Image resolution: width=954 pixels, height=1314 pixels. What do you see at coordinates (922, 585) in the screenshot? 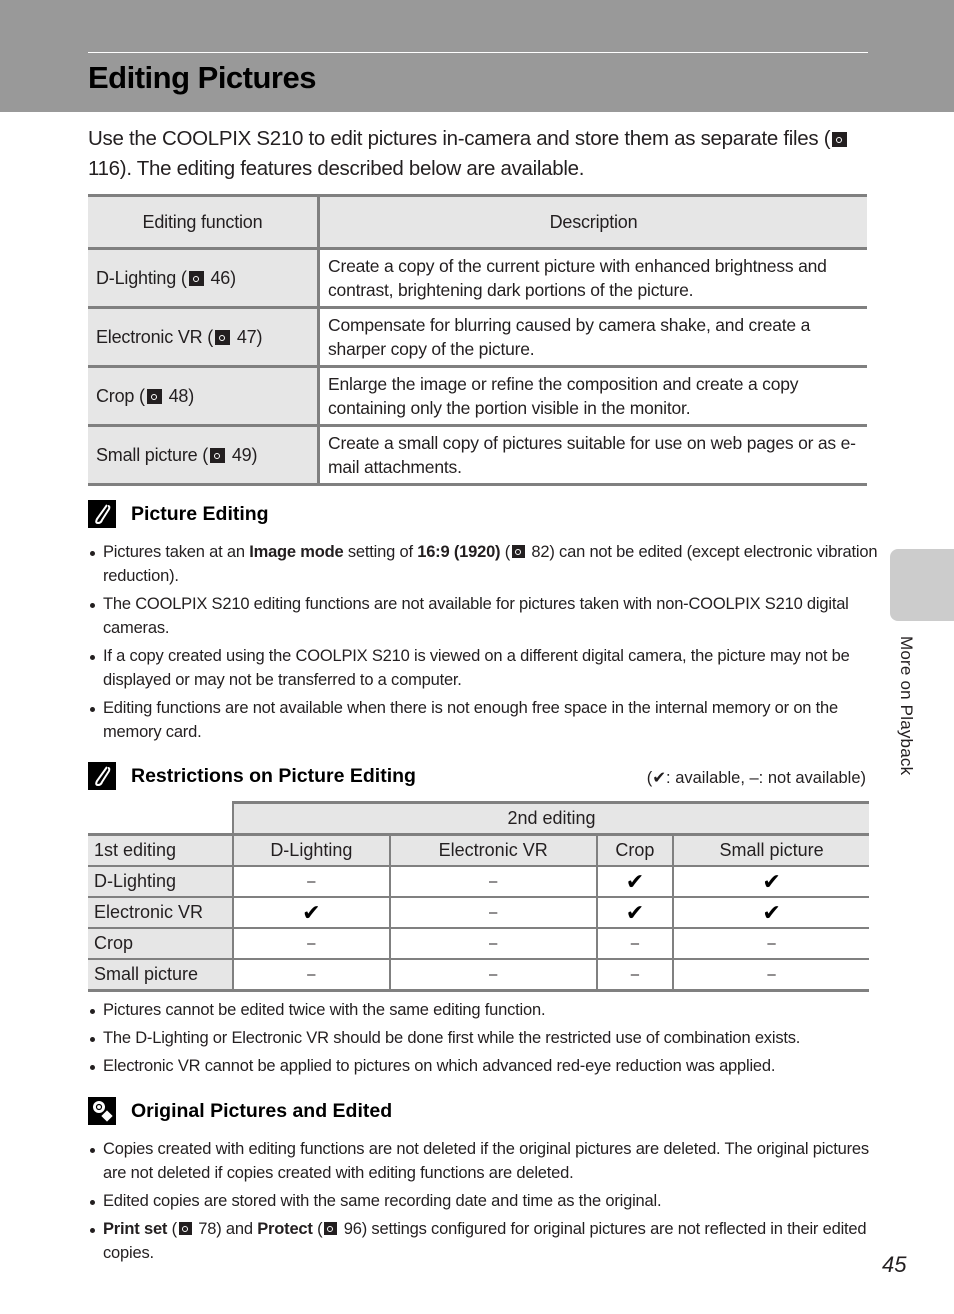
I see `chapter-tab` at bounding box center [922, 585].